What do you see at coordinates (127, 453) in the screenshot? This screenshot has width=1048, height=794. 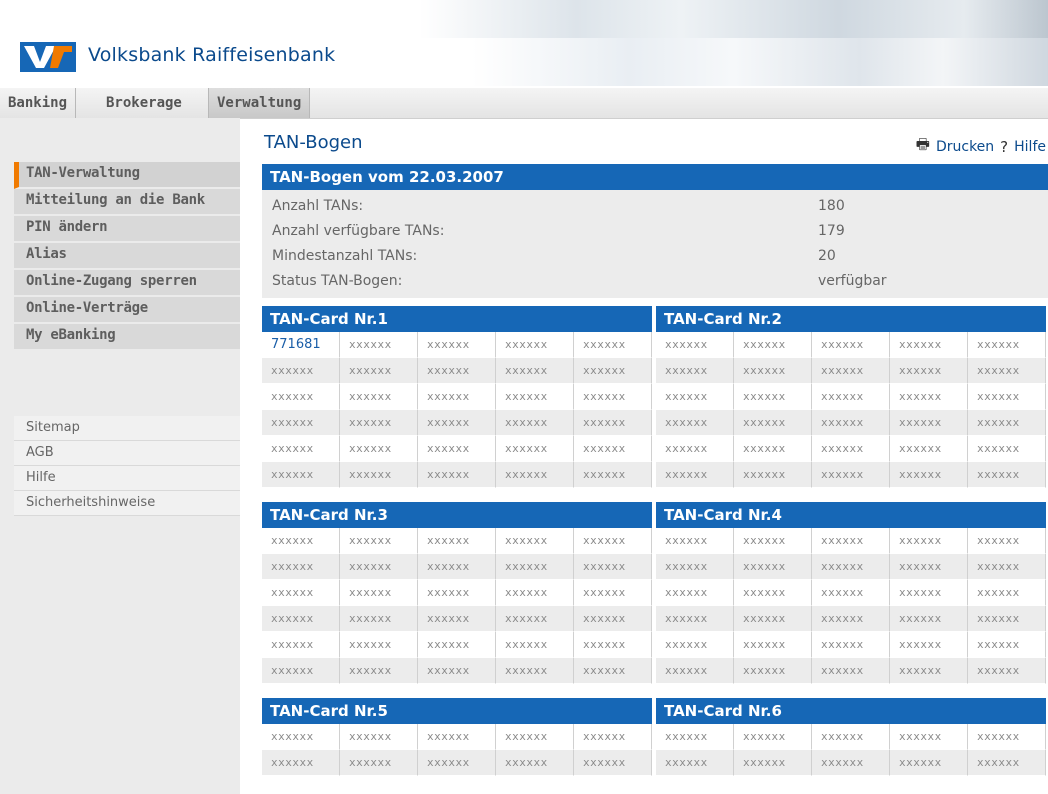 I see `link-agb: AGB` at bounding box center [127, 453].